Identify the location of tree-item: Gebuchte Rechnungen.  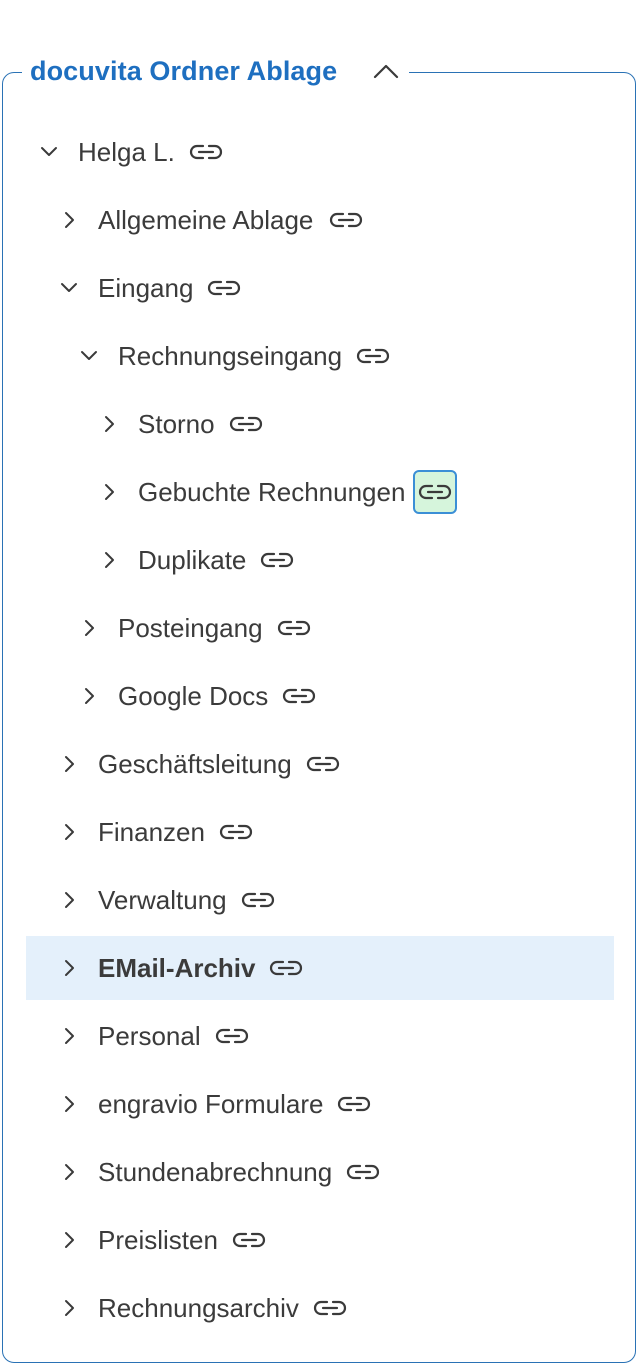
(320, 492).